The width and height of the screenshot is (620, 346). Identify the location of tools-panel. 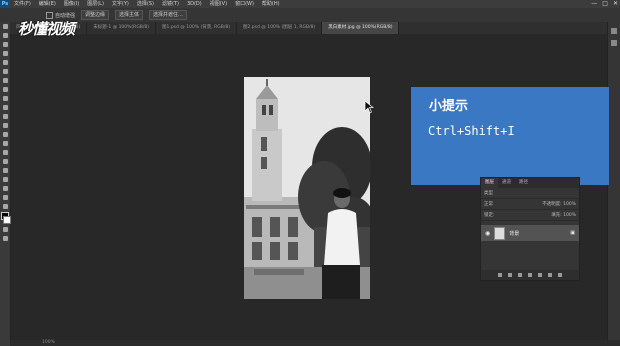
(5, 184).